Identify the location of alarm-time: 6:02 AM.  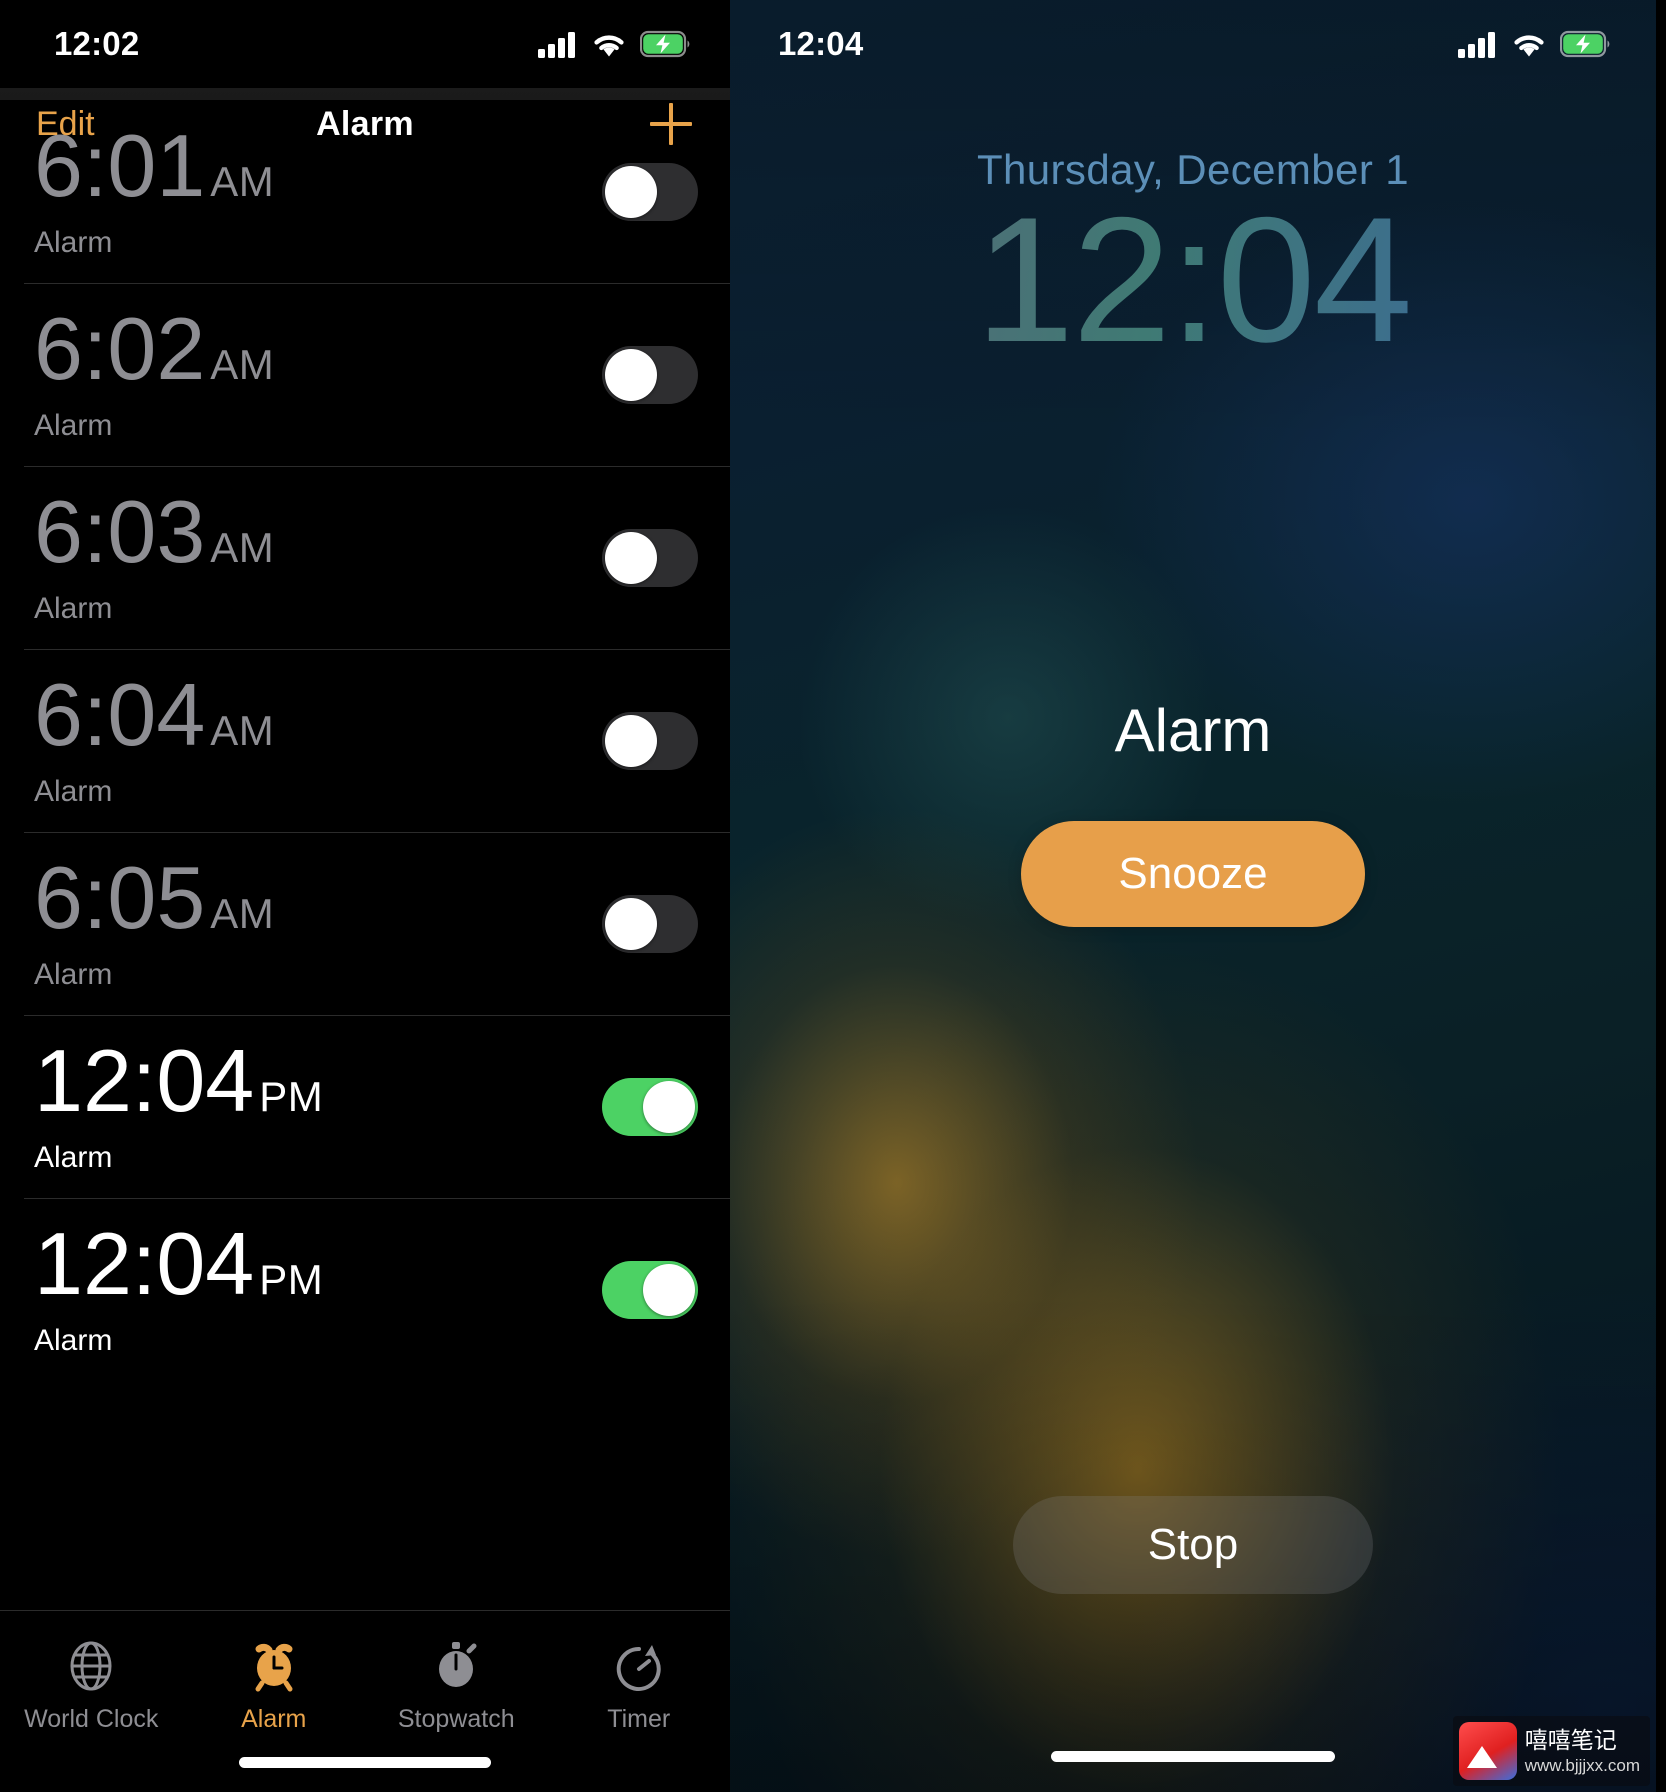
(154, 349).